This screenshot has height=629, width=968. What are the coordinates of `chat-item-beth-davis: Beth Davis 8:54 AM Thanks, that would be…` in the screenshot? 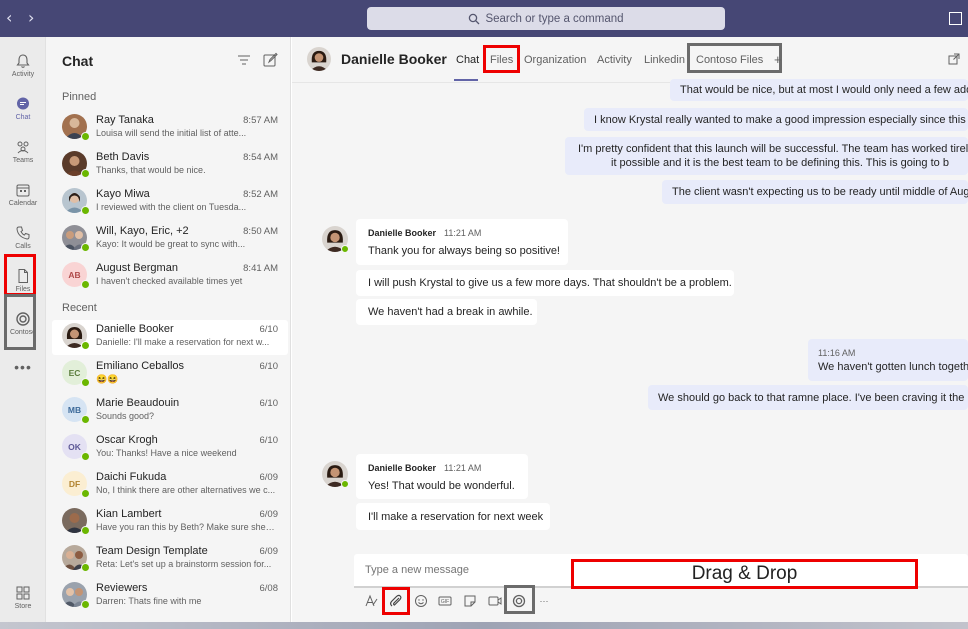 It's located at (170, 165).